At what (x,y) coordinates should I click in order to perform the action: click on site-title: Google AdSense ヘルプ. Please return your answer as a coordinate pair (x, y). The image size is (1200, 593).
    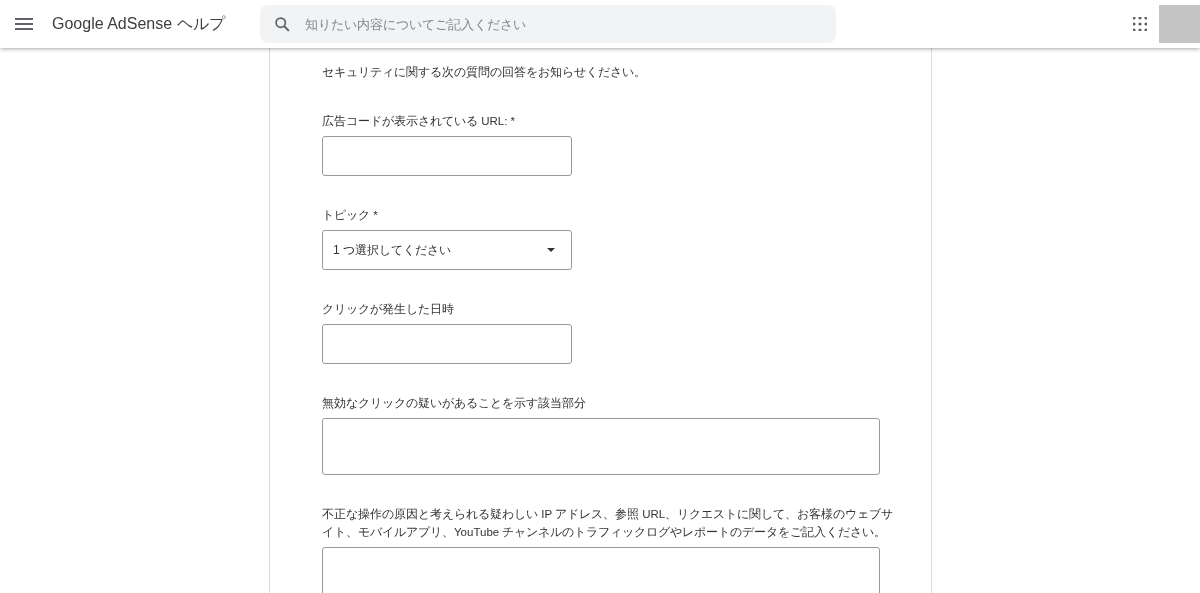
    Looking at the image, I should click on (147, 24).